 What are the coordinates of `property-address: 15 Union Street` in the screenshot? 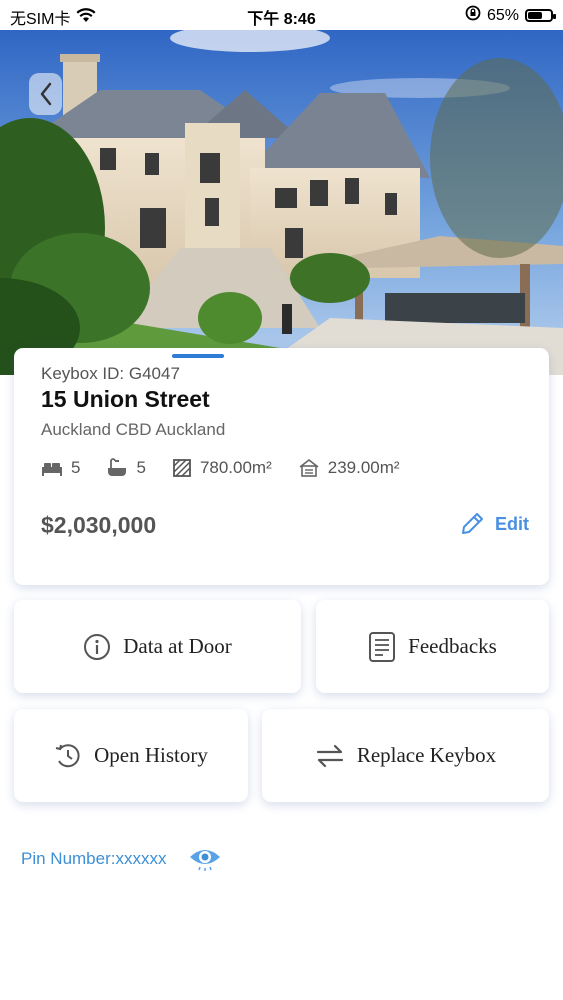 It's located at (125, 399).